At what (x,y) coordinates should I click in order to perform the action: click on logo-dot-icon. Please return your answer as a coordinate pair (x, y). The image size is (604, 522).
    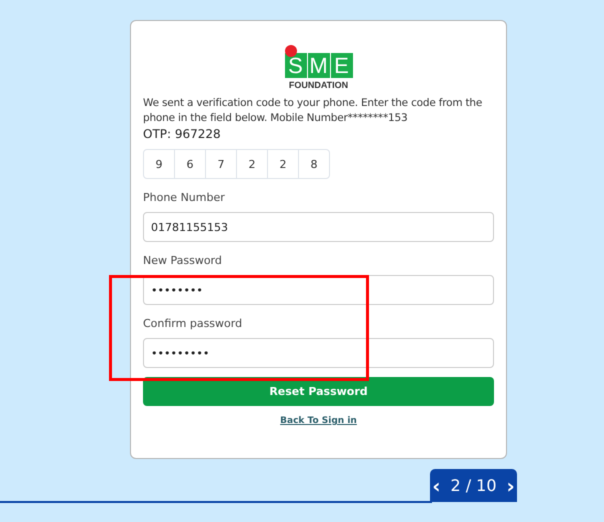
    Looking at the image, I should click on (290, 51).